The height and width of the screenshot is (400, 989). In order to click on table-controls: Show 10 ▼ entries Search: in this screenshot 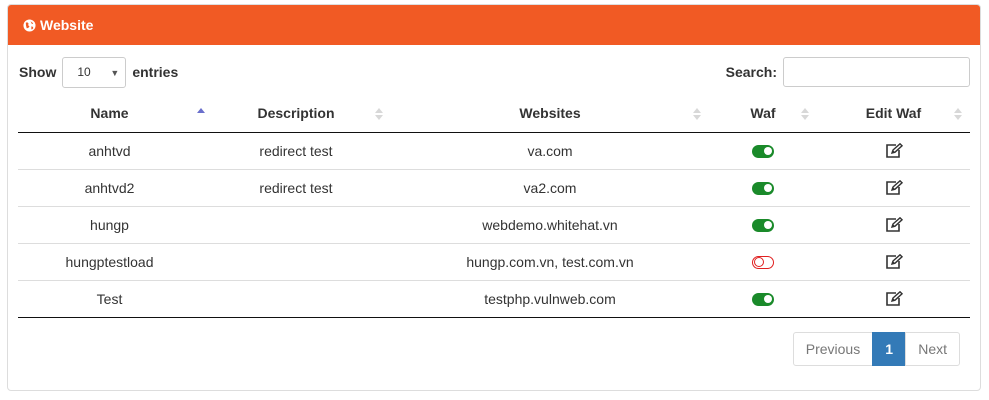, I will do `click(494, 72)`.